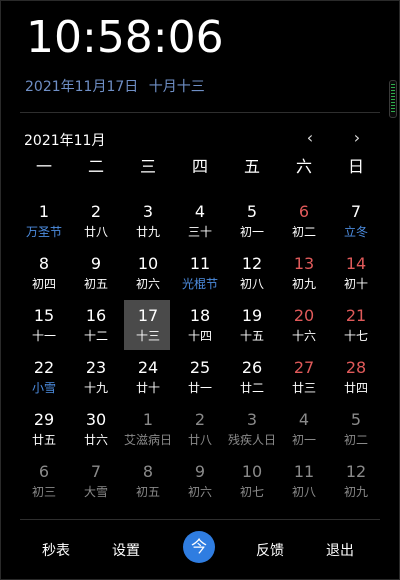 This screenshot has width=400, height=580. I want to click on festival-label: 光棍节, so click(199, 284).